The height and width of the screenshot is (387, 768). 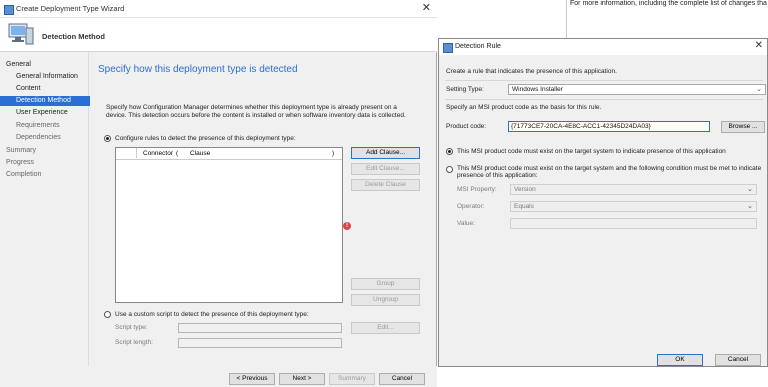 What do you see at coordinates (609, 126) in the screenshot?
I see `product-code-input: {71773CE7-20CA-4E8C-ACC1-42345D24DA03}` at bounding box center [609, 126].